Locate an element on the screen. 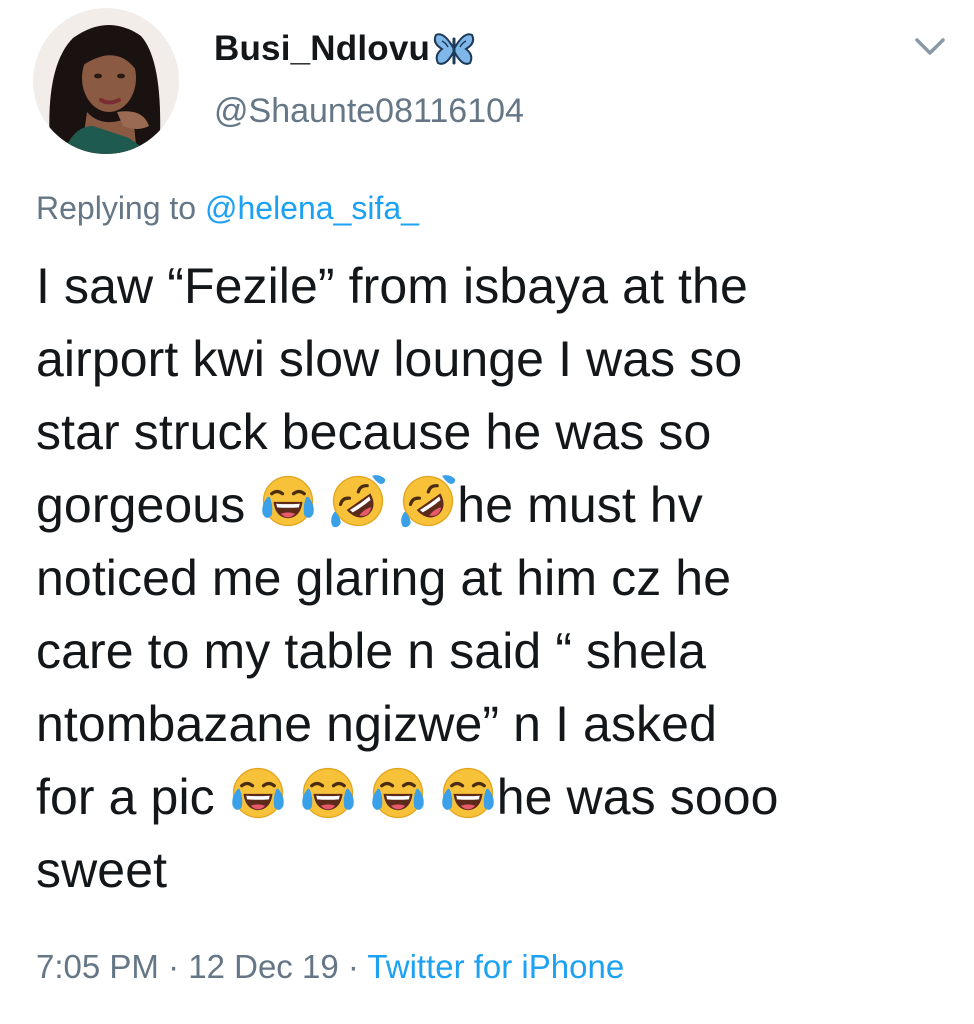 This screenshot has width=974, height=1024. reply-prefix: Replying to is located at coordinates (120, 208).